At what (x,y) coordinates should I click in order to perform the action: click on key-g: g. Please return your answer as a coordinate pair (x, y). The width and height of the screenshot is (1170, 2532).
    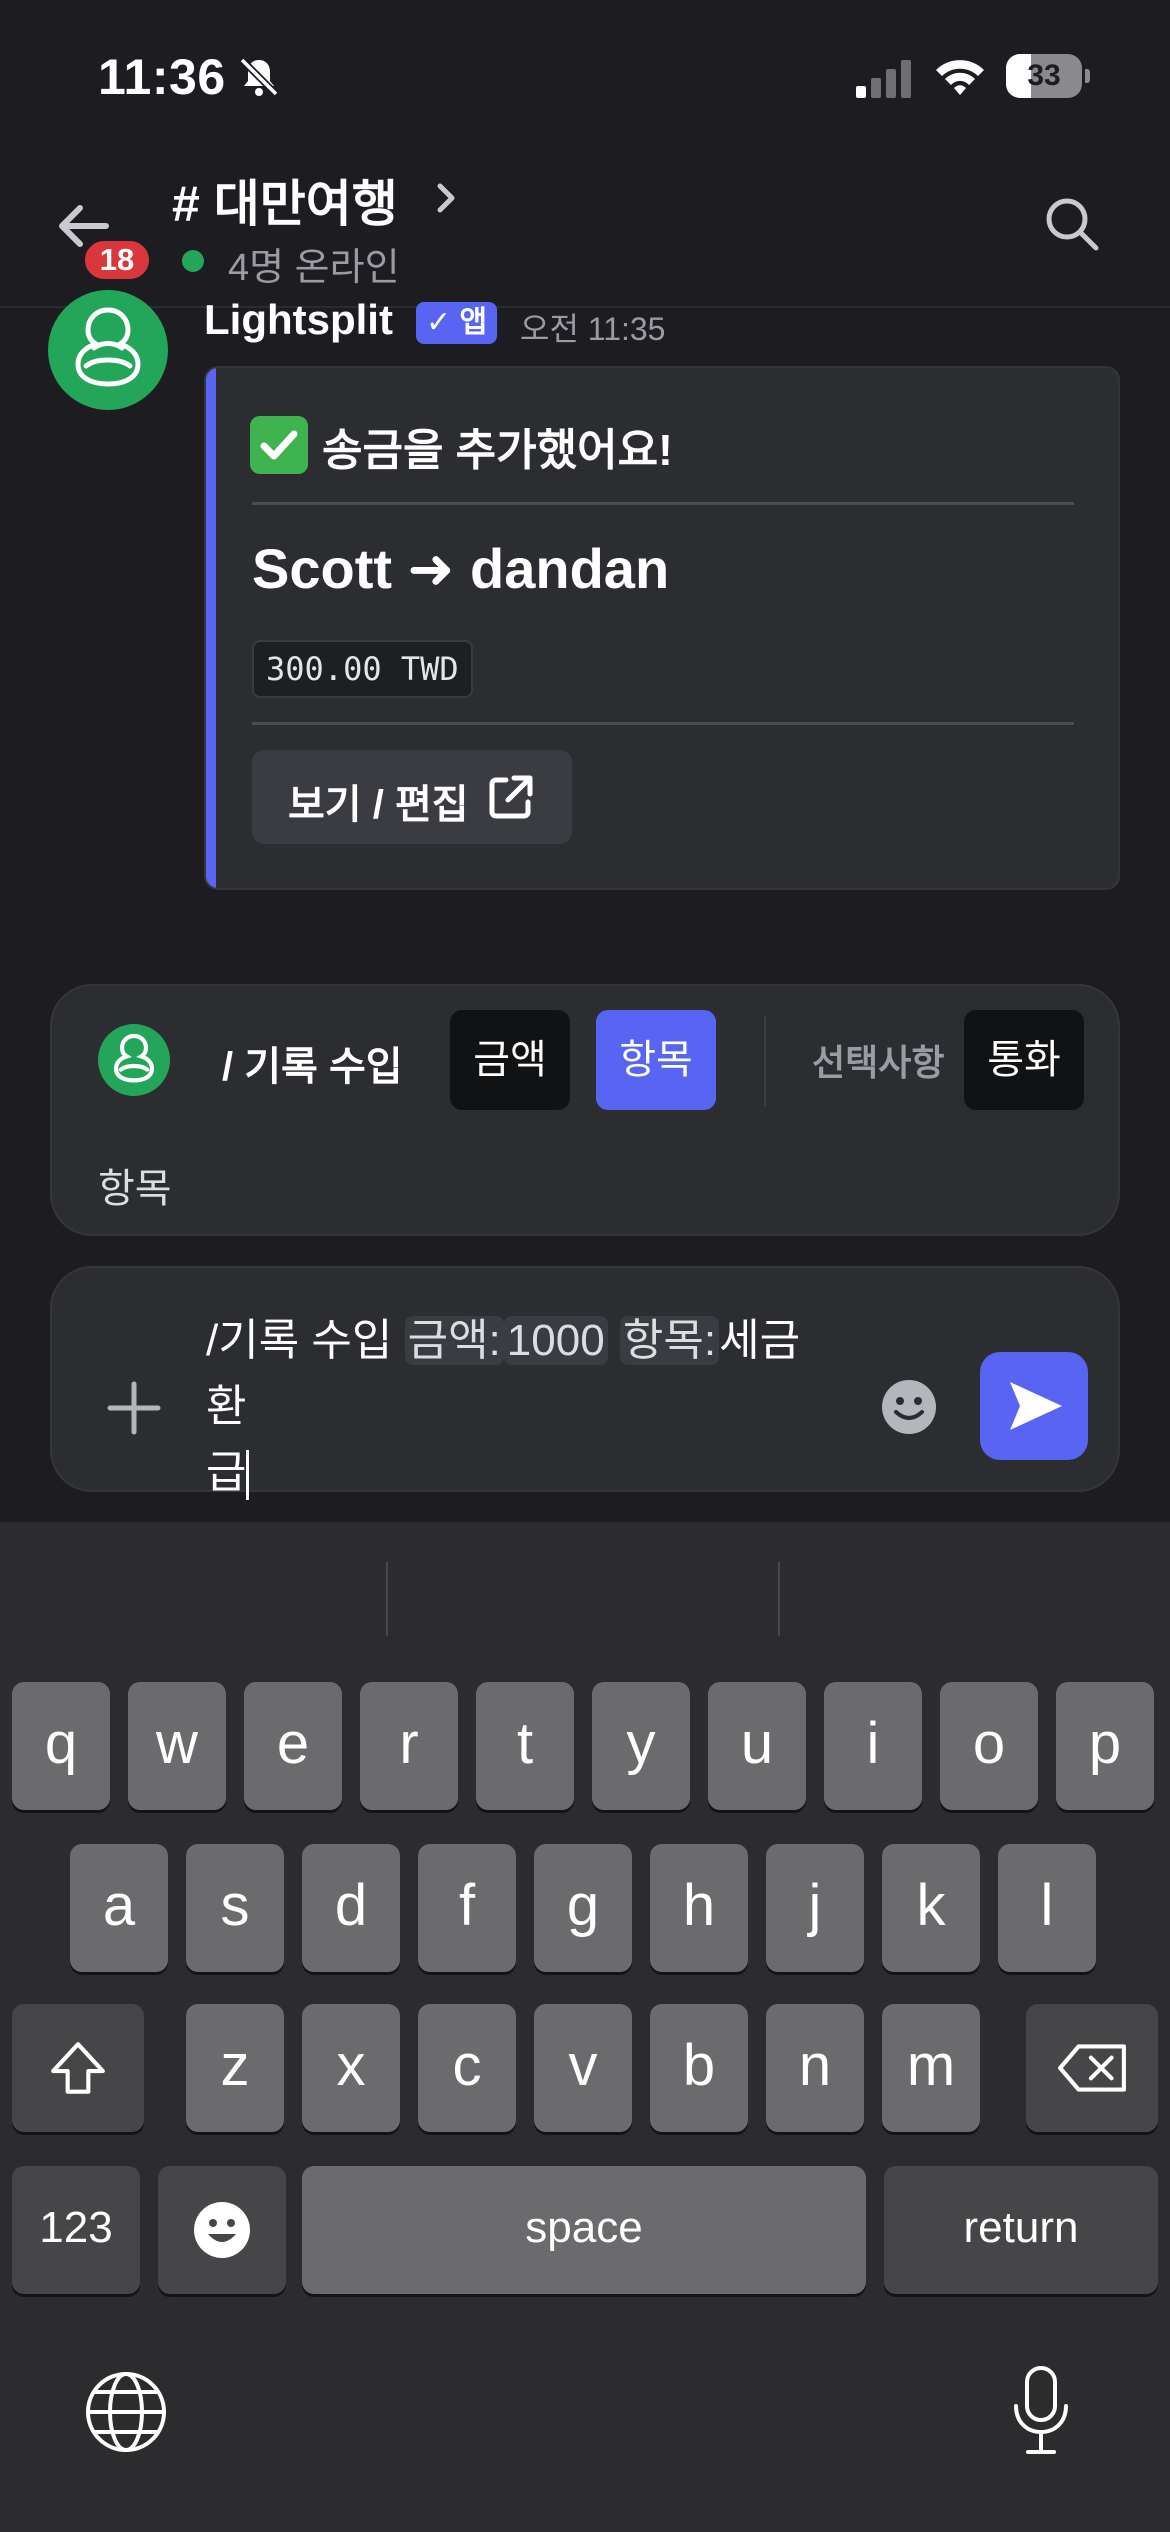
    Looking at the image, I should click on (583, 1908).